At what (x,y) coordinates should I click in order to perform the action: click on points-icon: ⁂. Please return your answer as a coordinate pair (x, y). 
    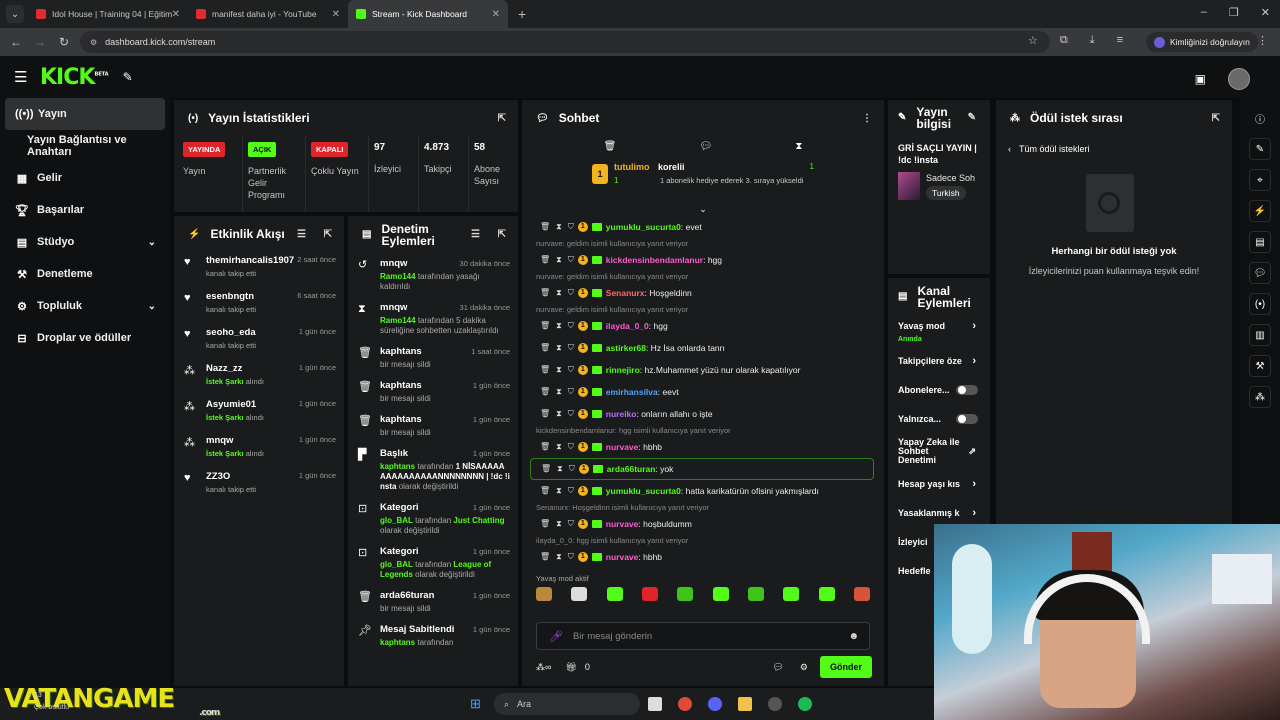
    Looking at the image, I should click on (1260, 397).